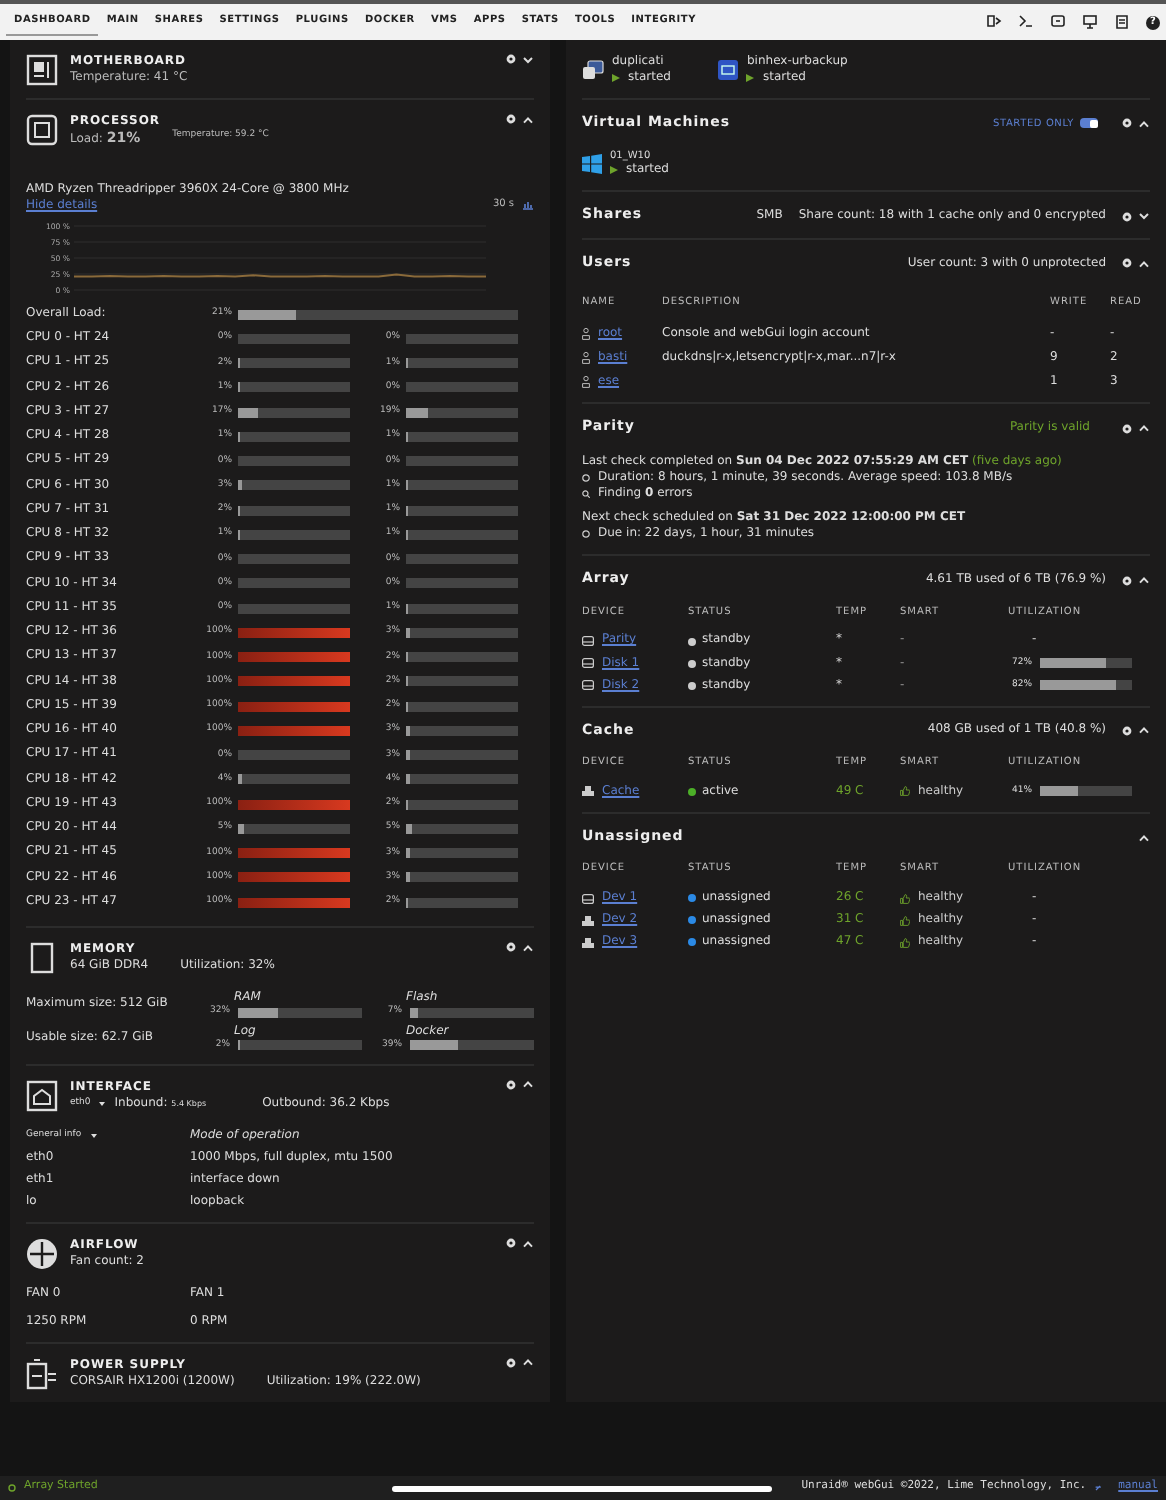 The height and width of the screenshot is (1500, 1166). What do you see at coordinates (1026, 22) in the screenshot?
I see `terminal-icon` at bounding box center [1026, 22].